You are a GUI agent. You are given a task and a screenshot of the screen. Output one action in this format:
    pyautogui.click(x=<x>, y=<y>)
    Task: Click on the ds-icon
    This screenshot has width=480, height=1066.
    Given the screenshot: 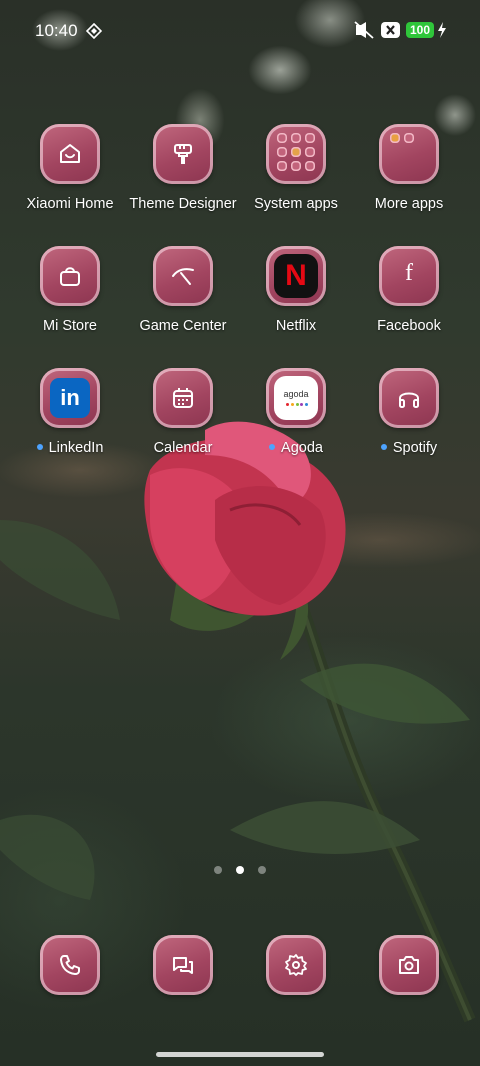 What is the action you would take?
    pyautogui.click(x=94, y=33)
    